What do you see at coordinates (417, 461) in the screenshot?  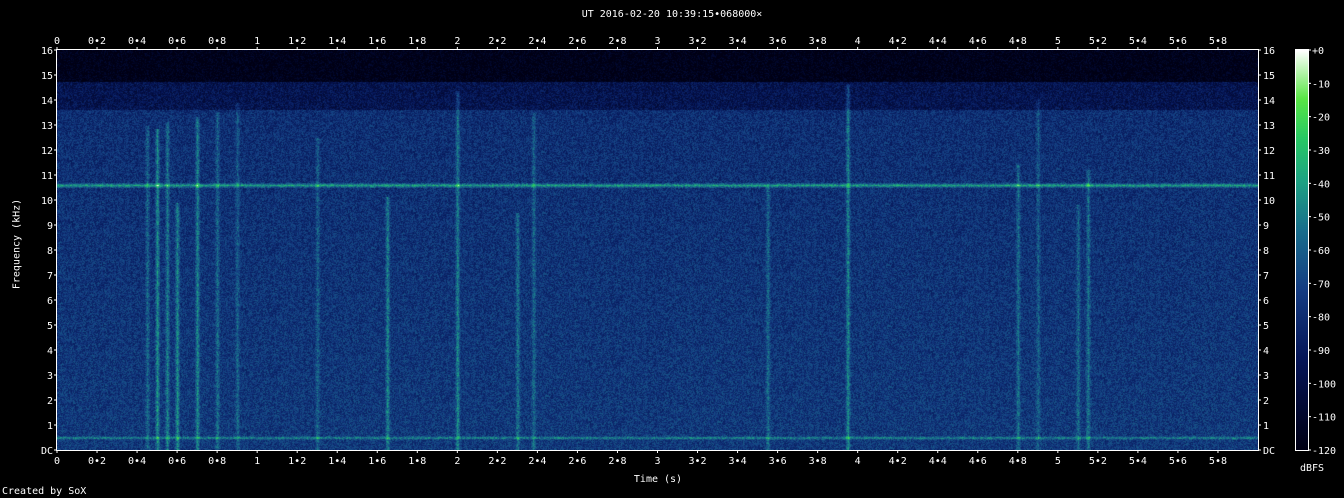 I see `x-tick-label-bottom: 1•8` at bounding box center [417, 461].